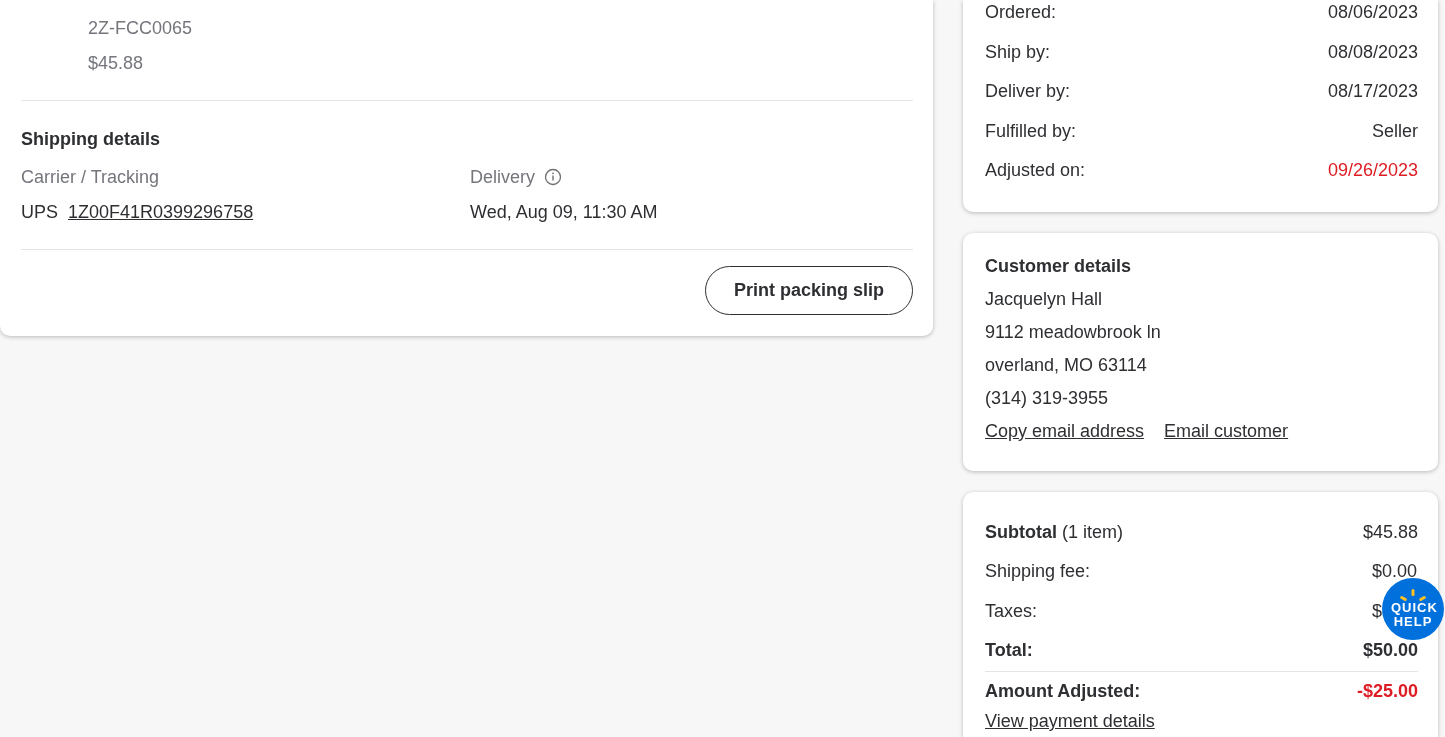 The image size is (1445, 737). What do you see at coordinates (1035, 171) in the screenshot?
I see `date-label: Adjusted on:` at bounding box center [1035, 171].